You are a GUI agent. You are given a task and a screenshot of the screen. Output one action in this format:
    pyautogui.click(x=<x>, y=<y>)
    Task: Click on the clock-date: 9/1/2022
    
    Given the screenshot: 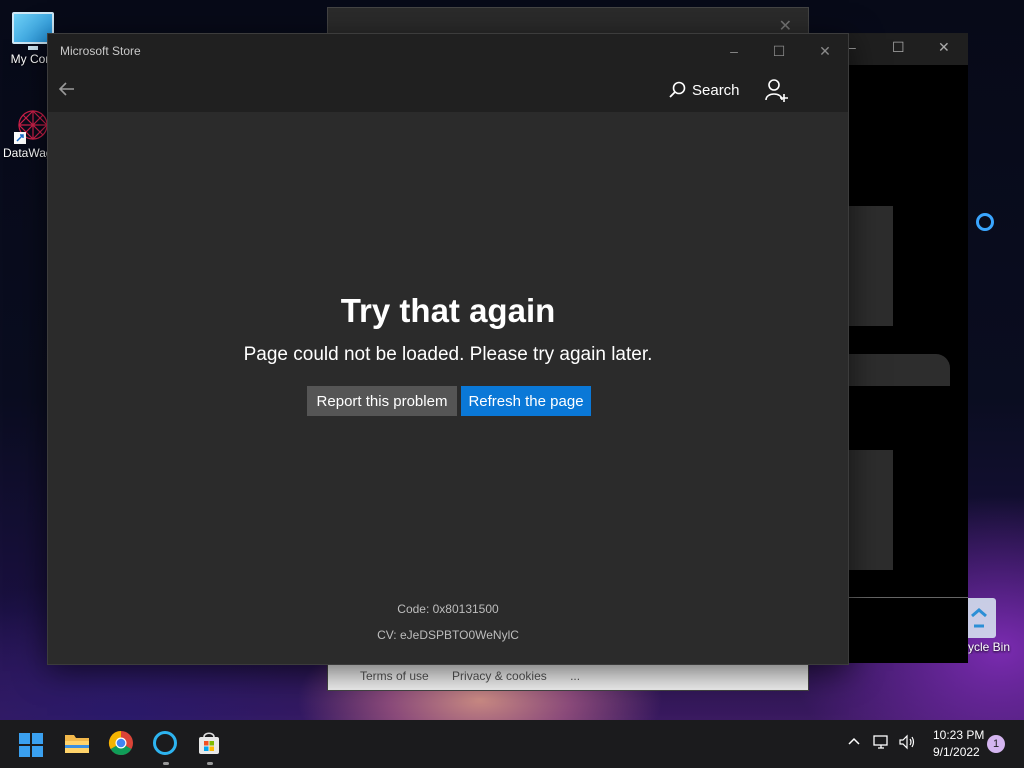 What is the action you would take?
    pyautogui.click(x=956, y=752)
    